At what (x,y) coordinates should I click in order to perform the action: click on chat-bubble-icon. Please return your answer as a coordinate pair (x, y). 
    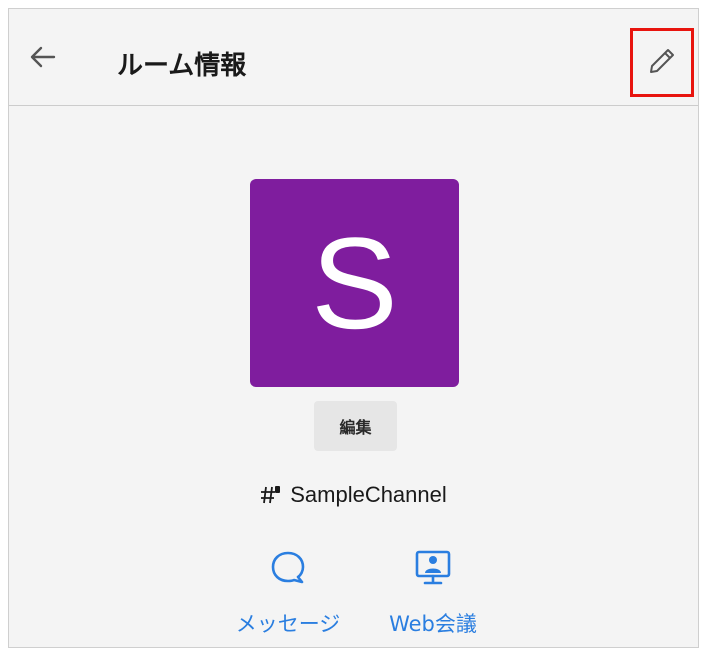
    Looking at the image, I should click on (288, 568).